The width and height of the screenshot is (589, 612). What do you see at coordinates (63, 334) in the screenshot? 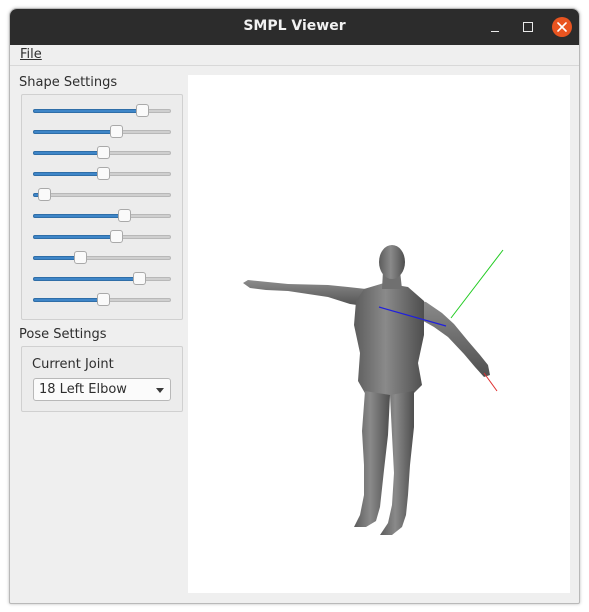
I see `pose-settings-title: Pose Settings` at bounding box center [63, 334].